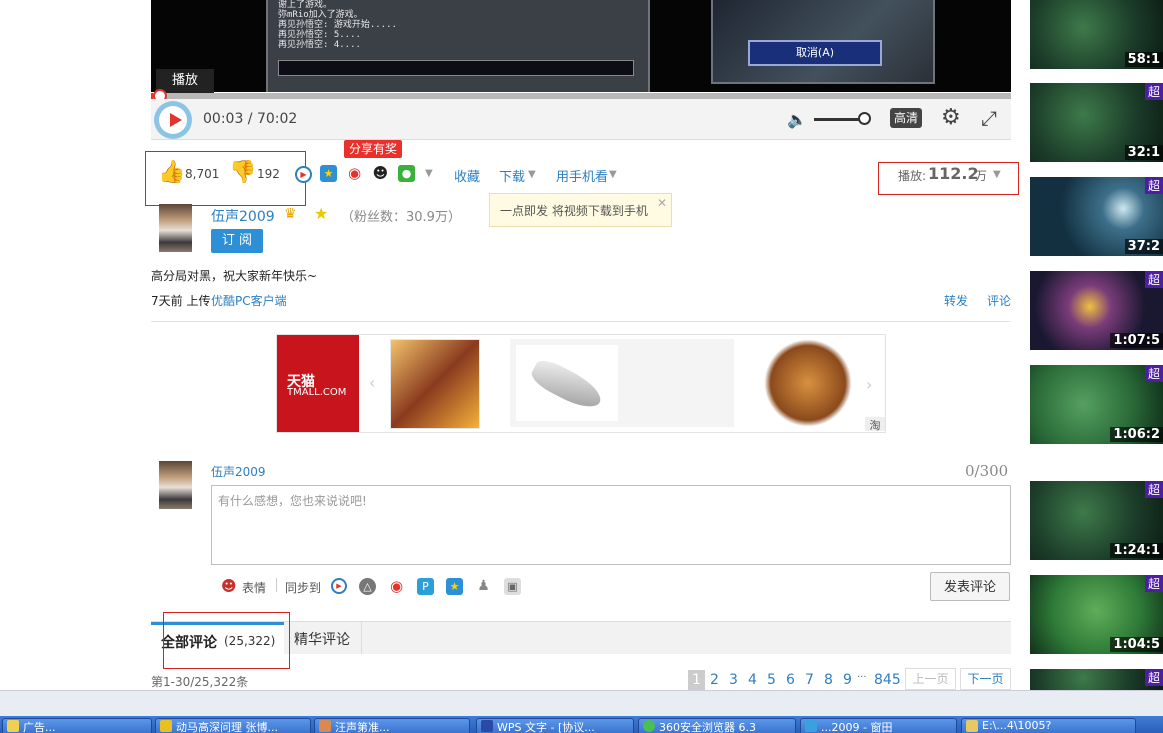 The width and height of the screenshot is (1163, 733). Describe the element at coordinates (290, 214) in the screenshot. I see `crown-icon: ♛` at that location.